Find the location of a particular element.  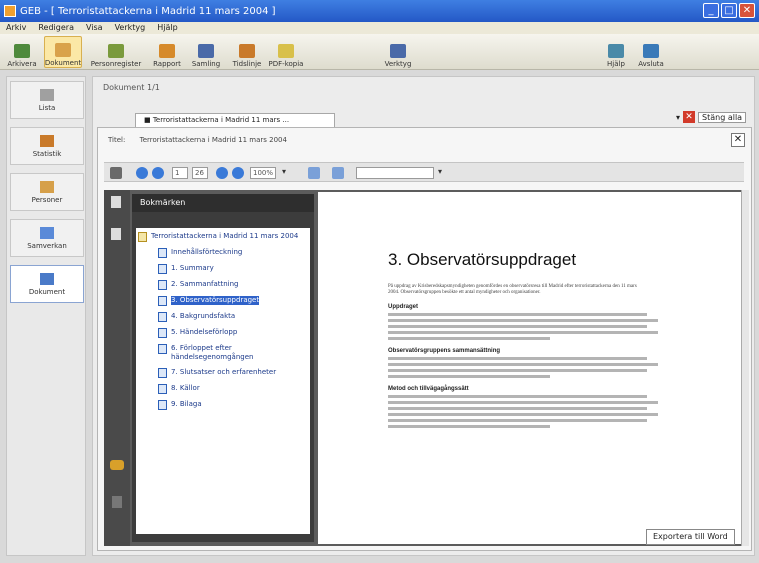

zoom-out-icon is located at coordinates (222, 173).